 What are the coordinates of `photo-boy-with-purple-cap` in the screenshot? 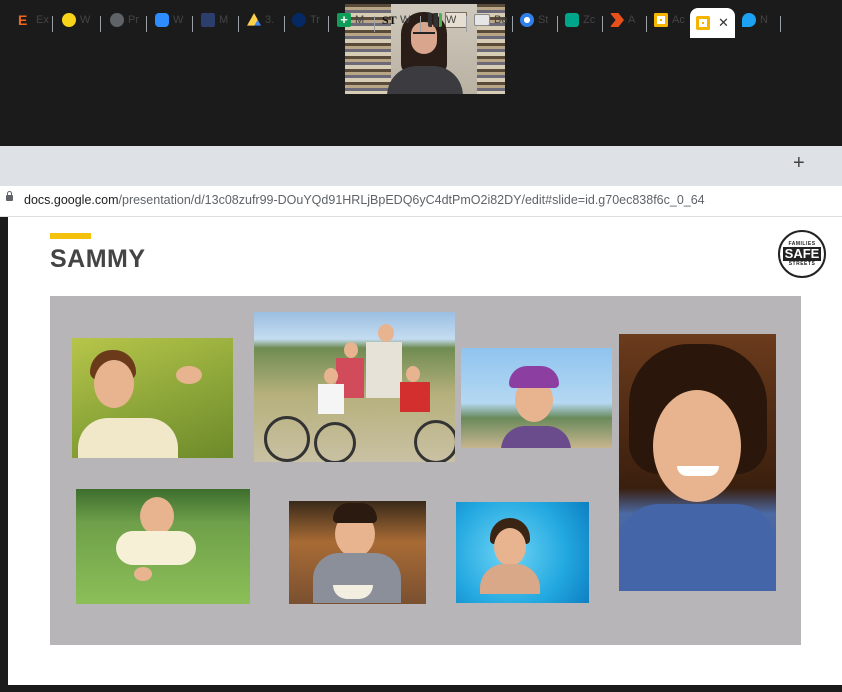 It's located at (536, 398).